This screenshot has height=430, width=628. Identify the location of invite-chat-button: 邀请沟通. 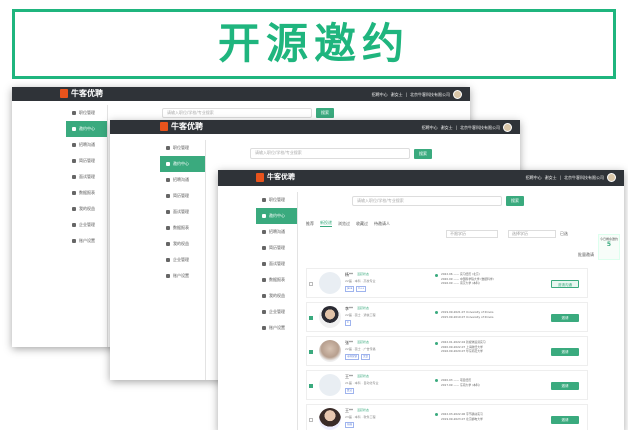
(565, 284).